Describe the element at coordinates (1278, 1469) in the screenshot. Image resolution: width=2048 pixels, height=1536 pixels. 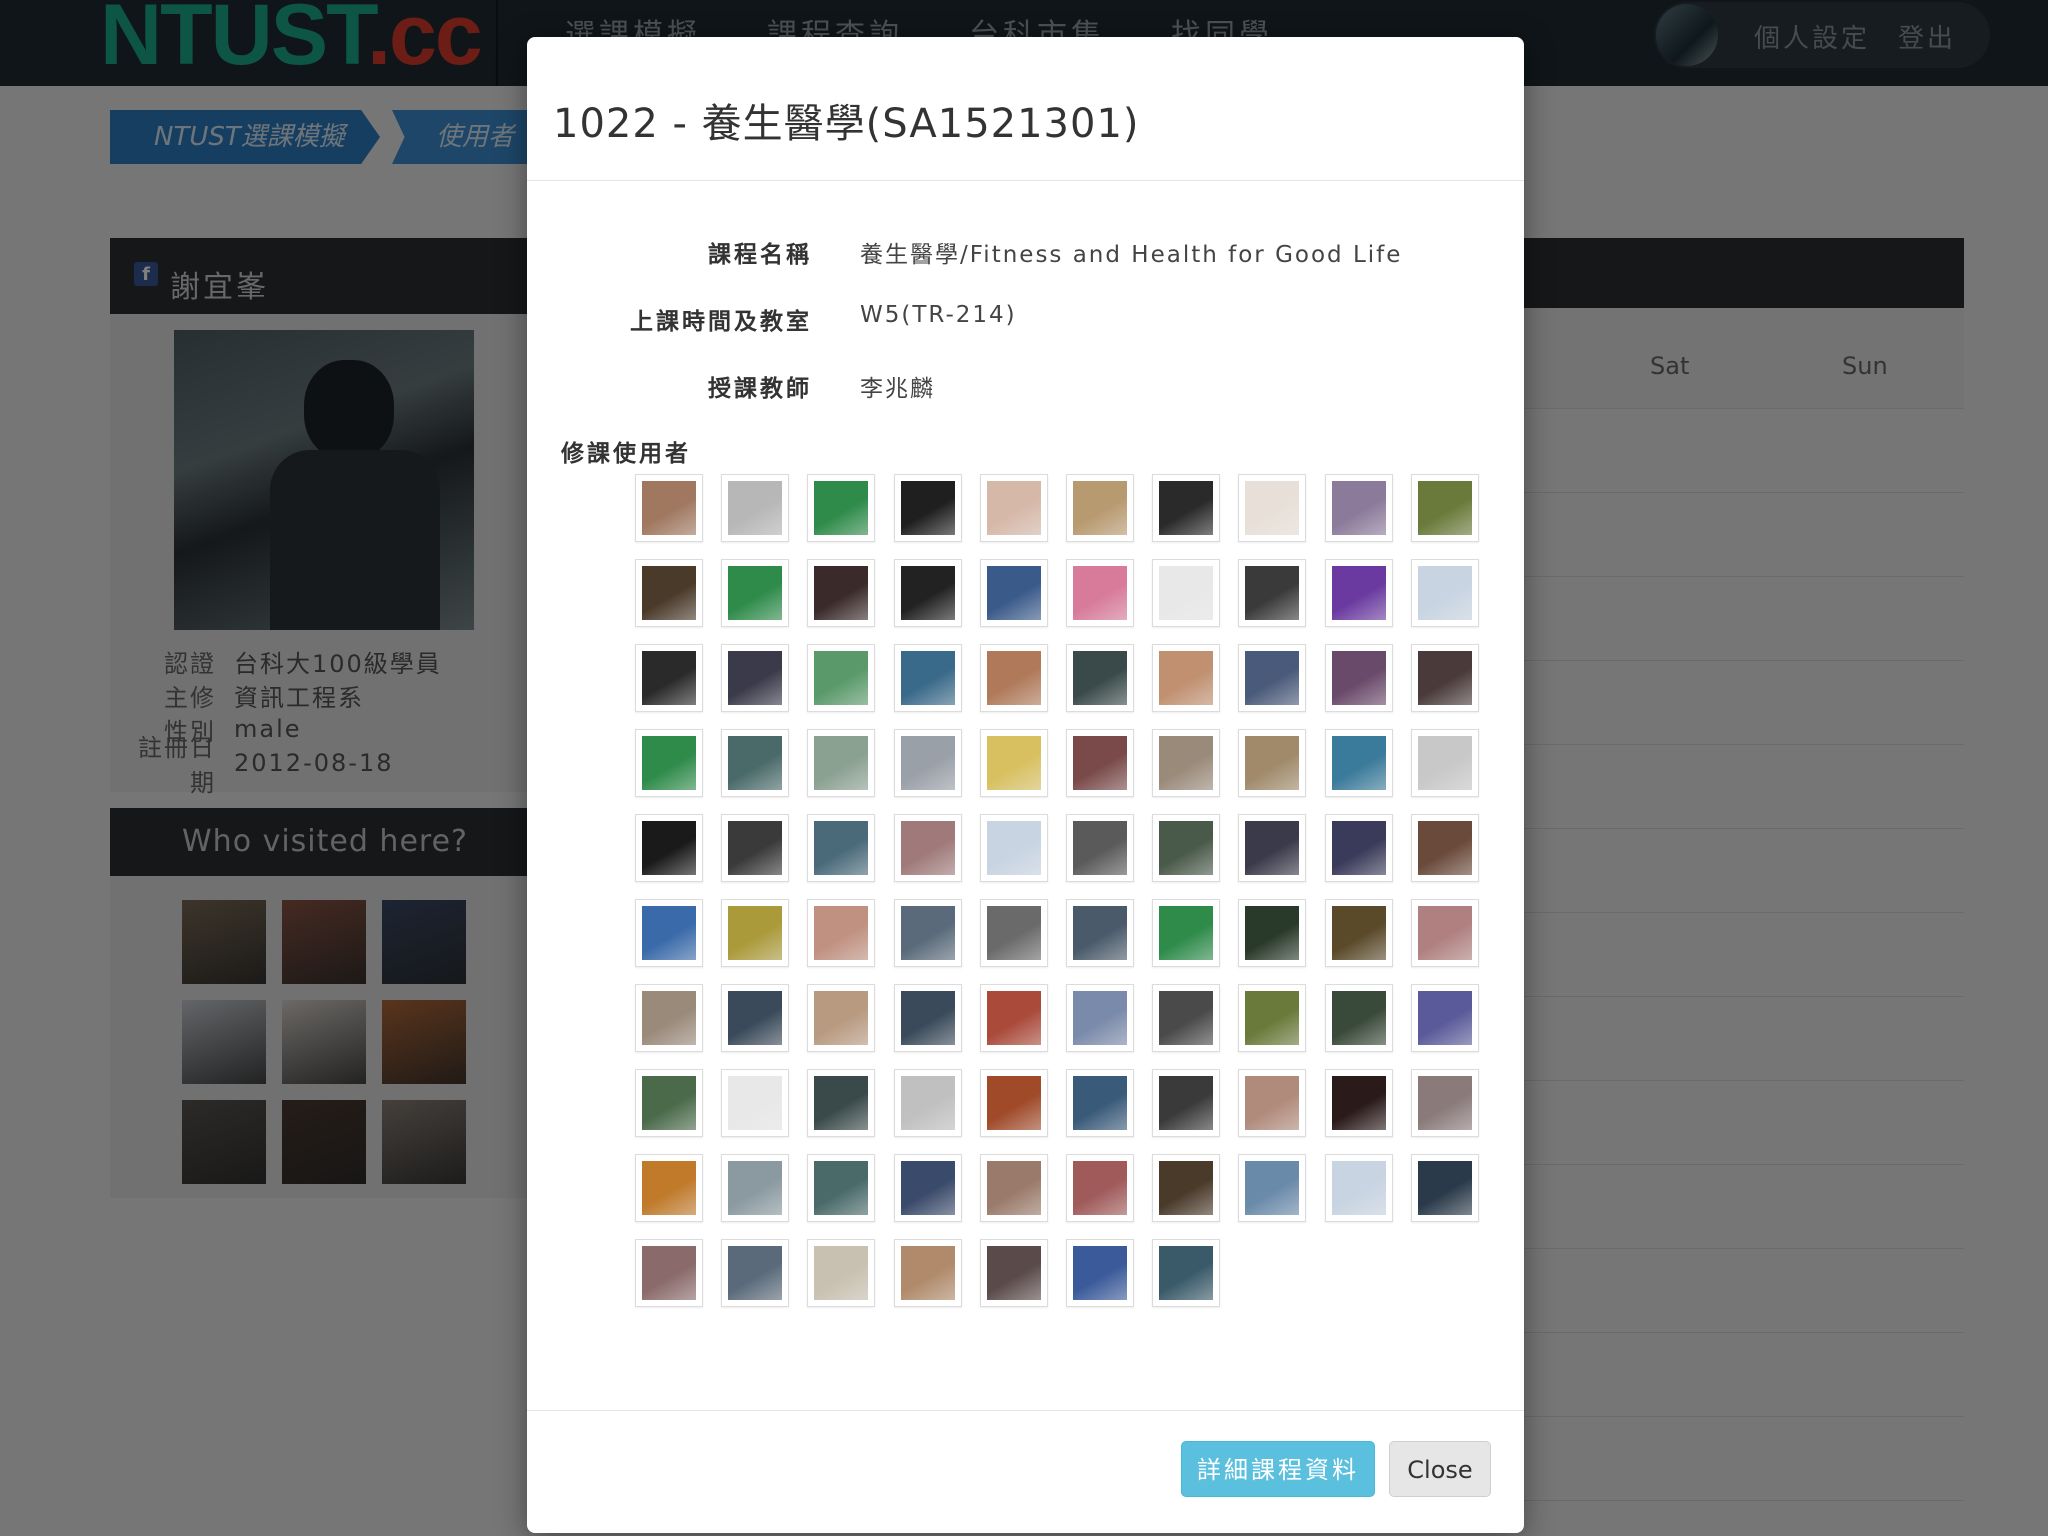
I see `course-details-button: 詳細課程資料` at that location.